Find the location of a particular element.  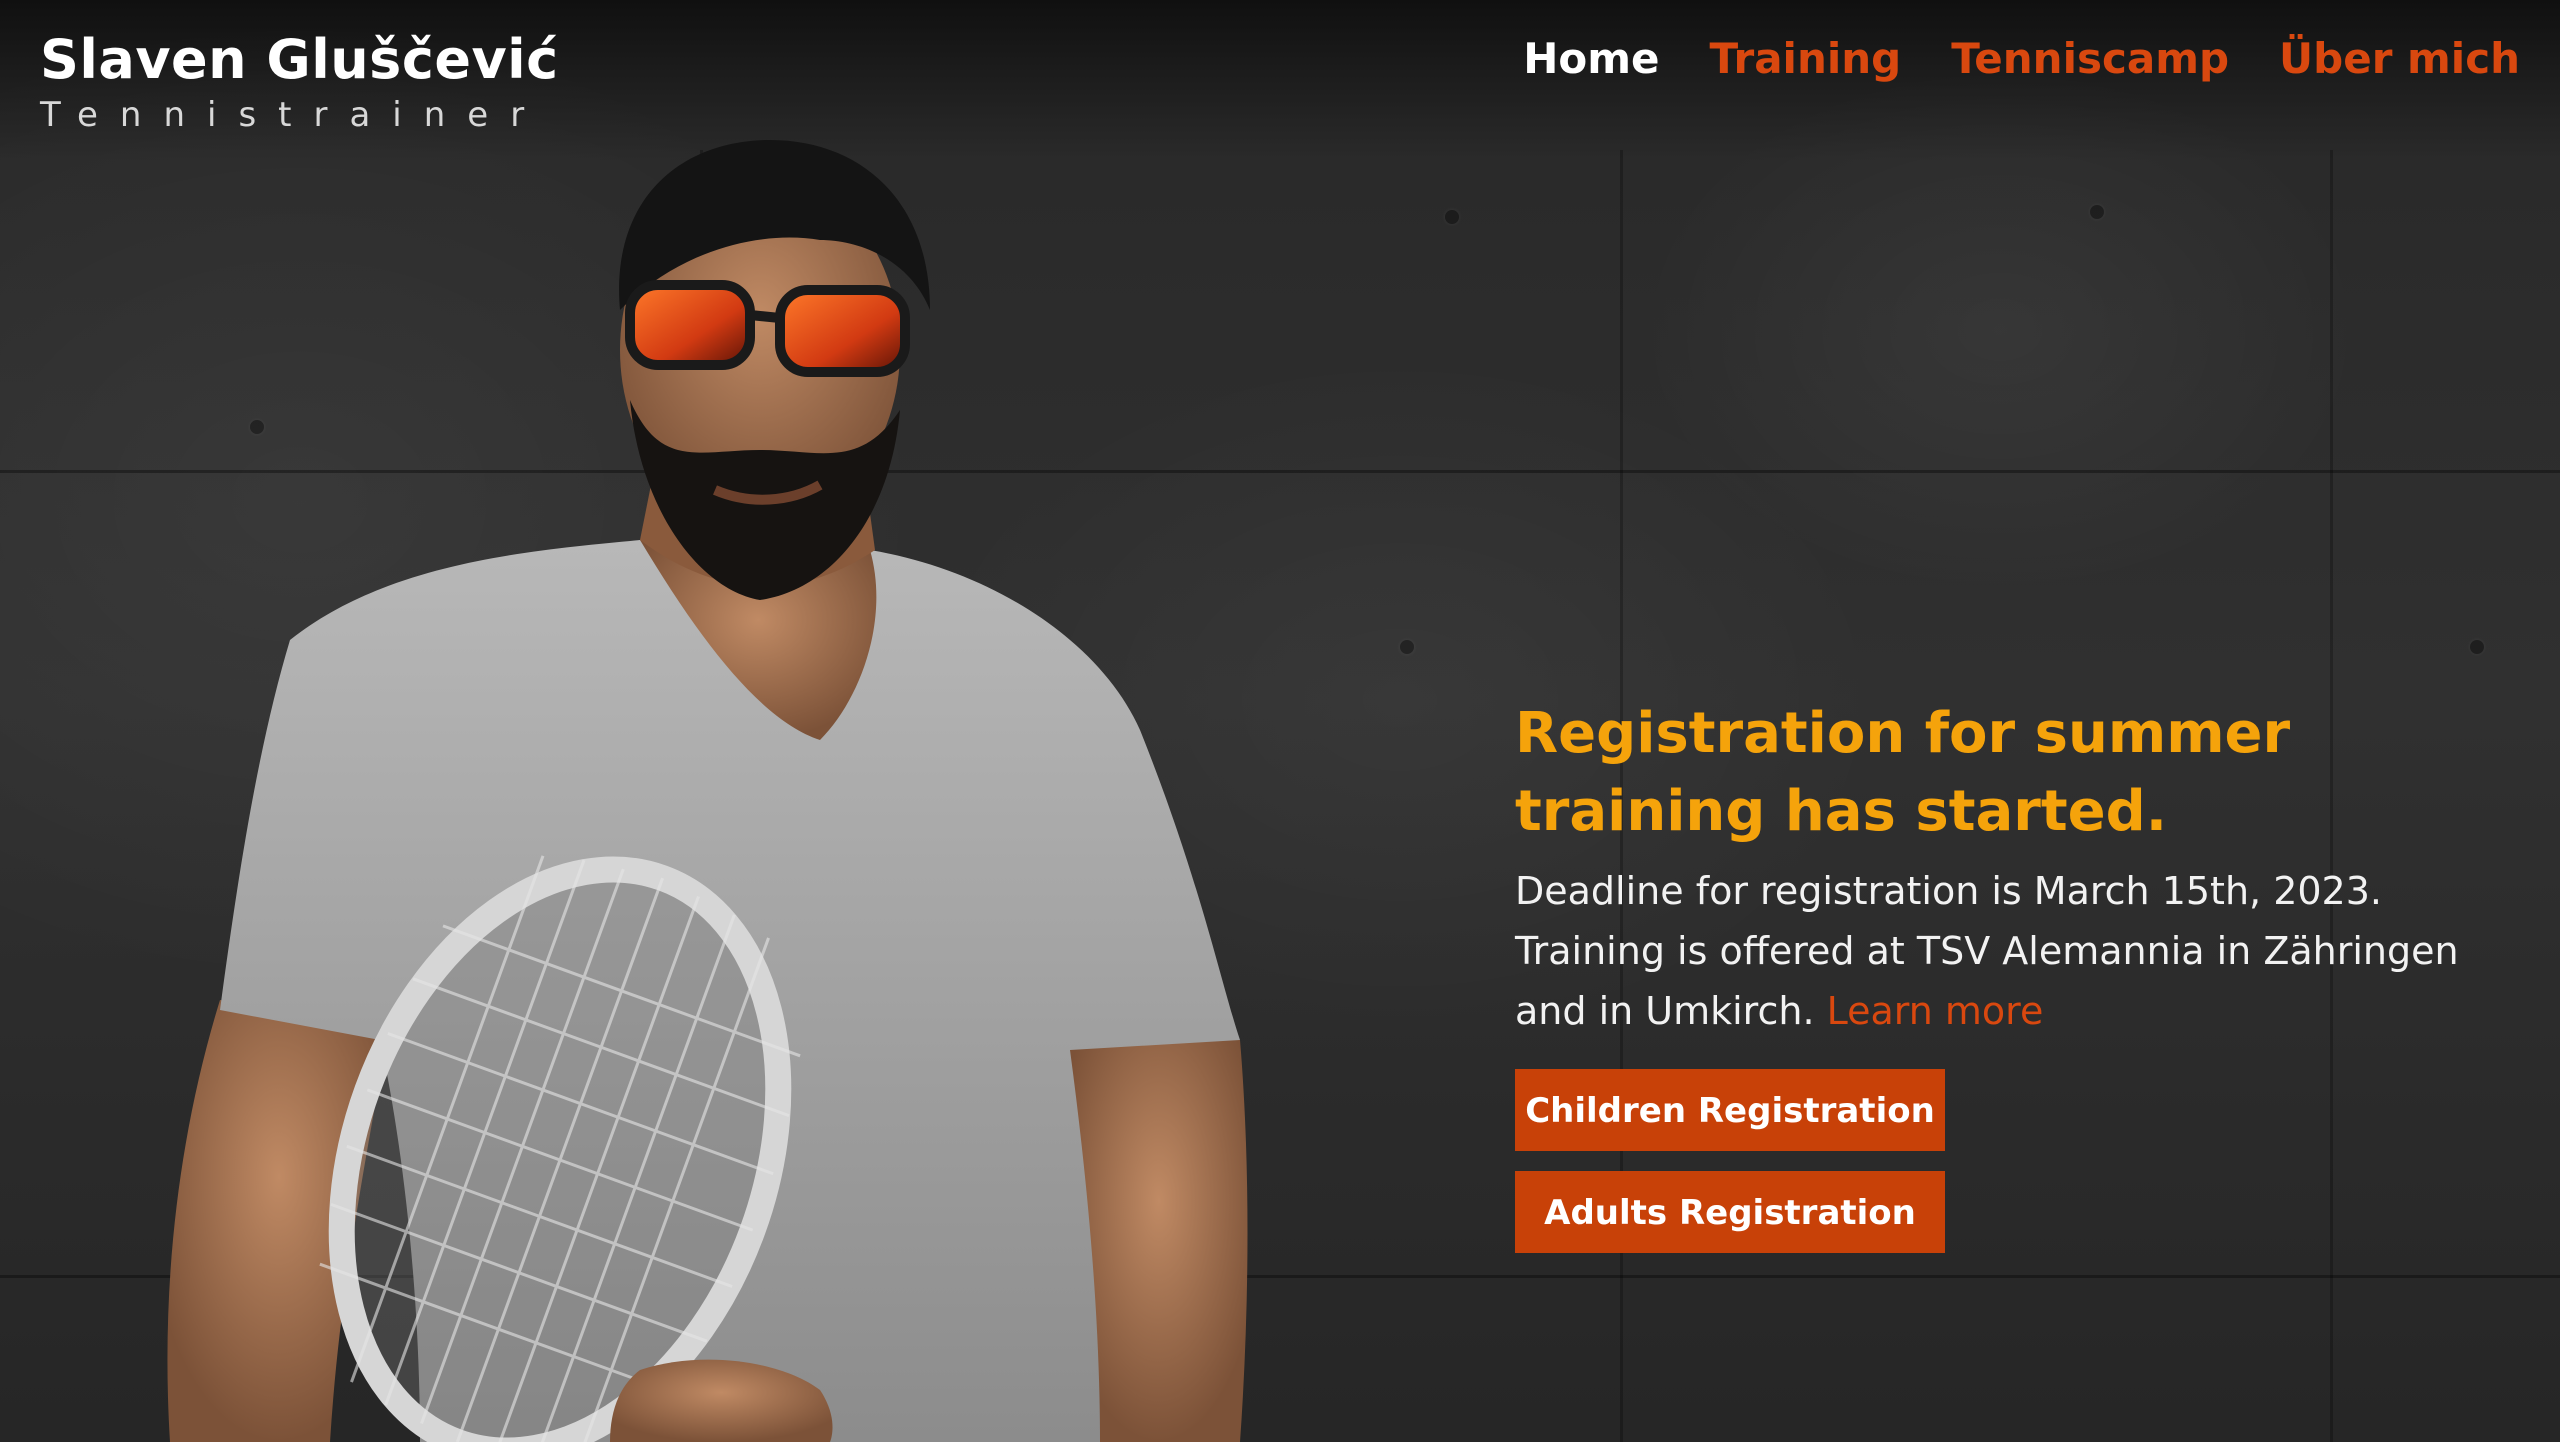

nav-tenniscamp: Tenniscamp is located at coordinates (2090, 58).